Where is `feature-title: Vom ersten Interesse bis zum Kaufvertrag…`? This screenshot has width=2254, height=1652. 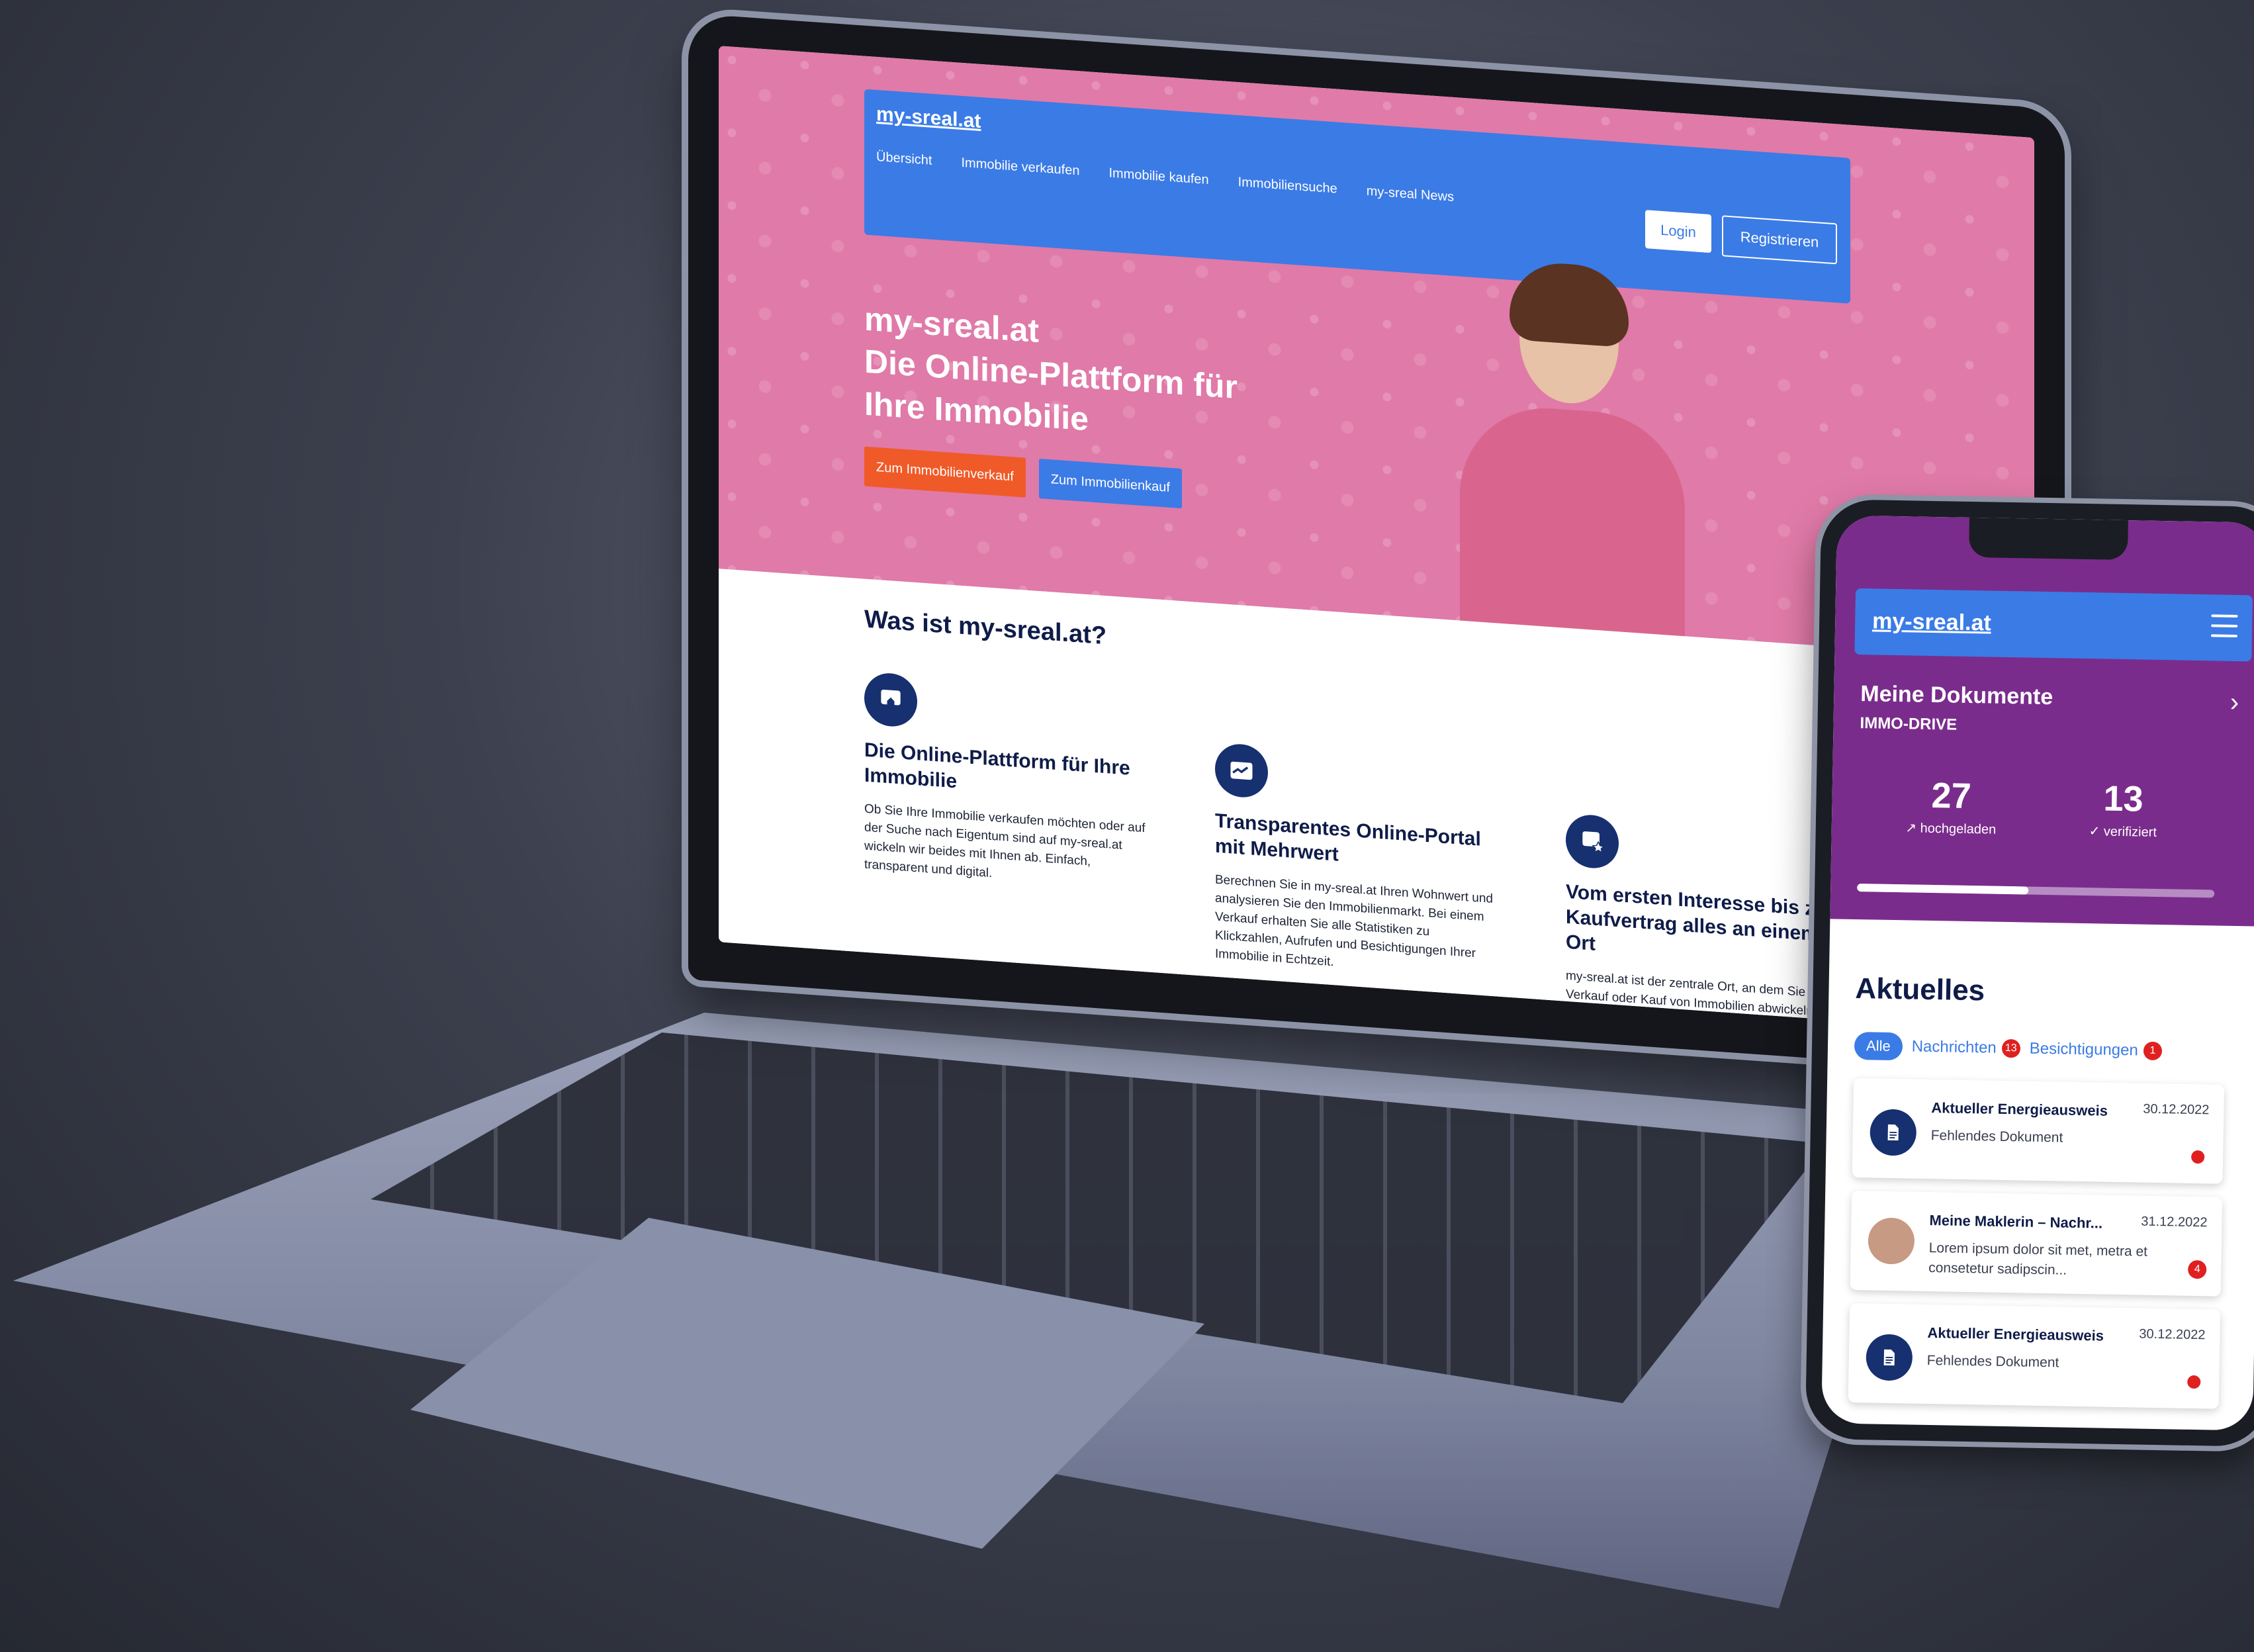
feature-title: Vom ersten Interesse bis zum Kaufvertrag… is located at coordinates (1706, 917).